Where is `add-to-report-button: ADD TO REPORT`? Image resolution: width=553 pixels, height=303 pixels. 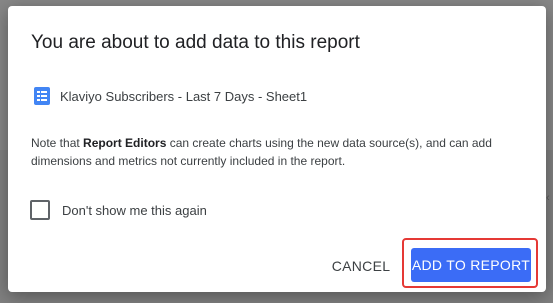 add-to-report-button: ADD TO REPORT is located at coordinates (471, 265).